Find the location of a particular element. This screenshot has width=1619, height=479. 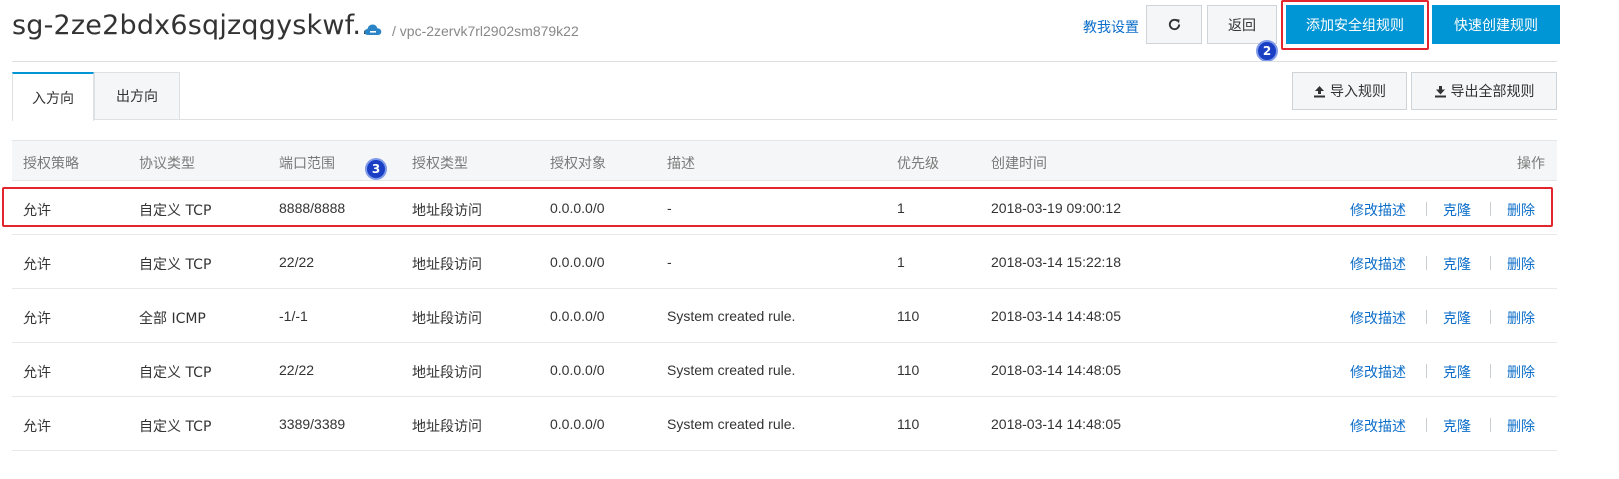

table-header: 授权策略 协议类型 端口范围 授权类型 授权对象 描述 优先级 创建时间 操作 is located at coordinates (784, 160).